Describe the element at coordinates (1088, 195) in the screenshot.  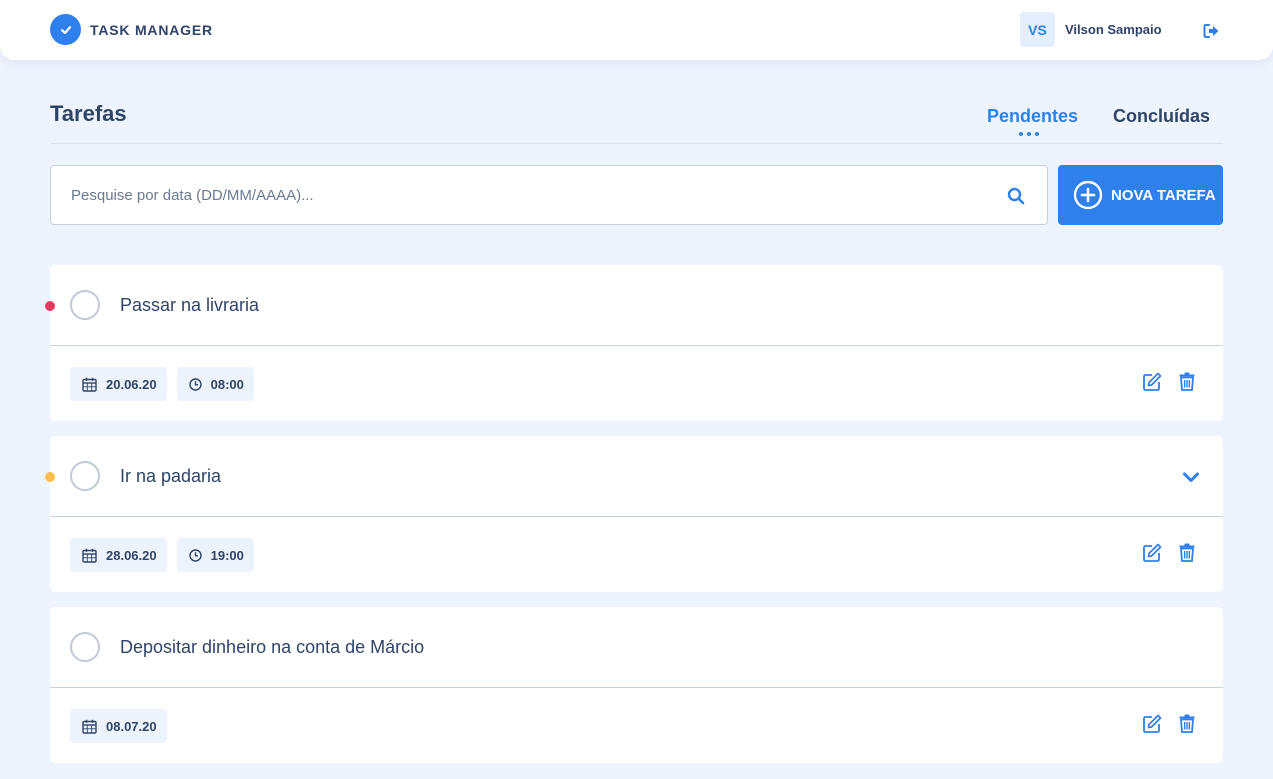
I see `plus-circle-icon` at that location.